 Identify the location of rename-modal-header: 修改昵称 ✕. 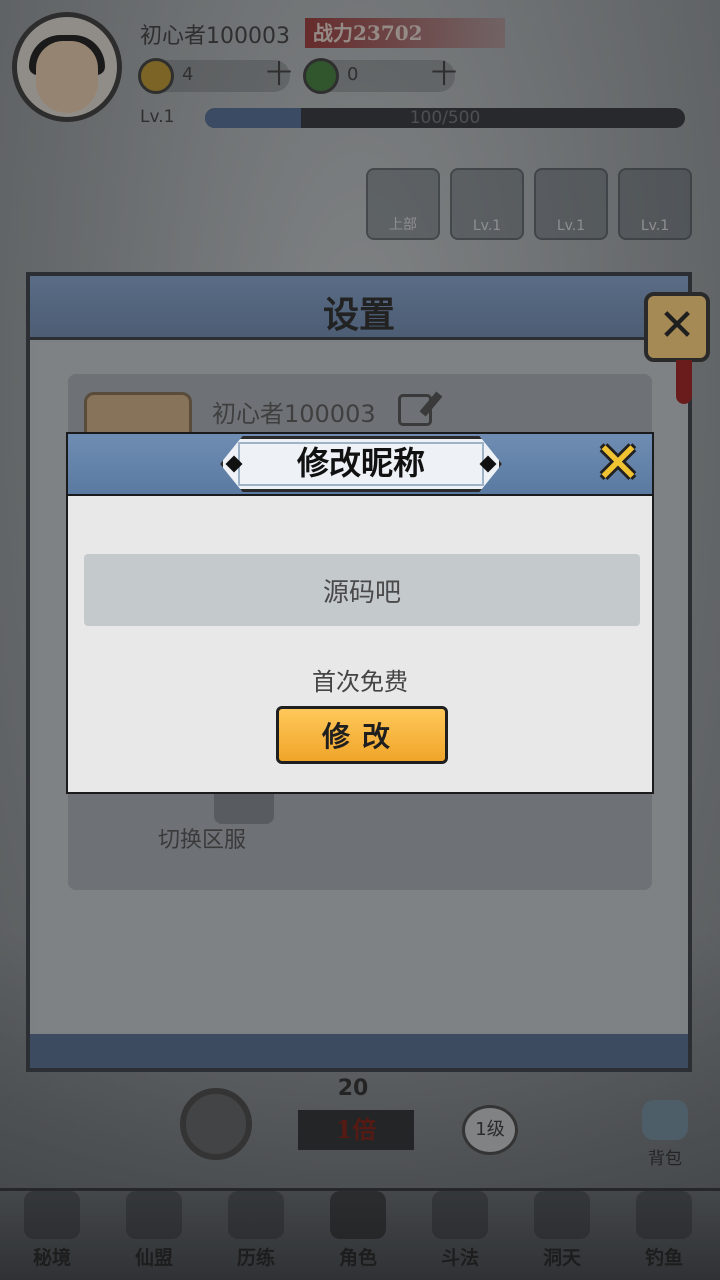
(360, 465).